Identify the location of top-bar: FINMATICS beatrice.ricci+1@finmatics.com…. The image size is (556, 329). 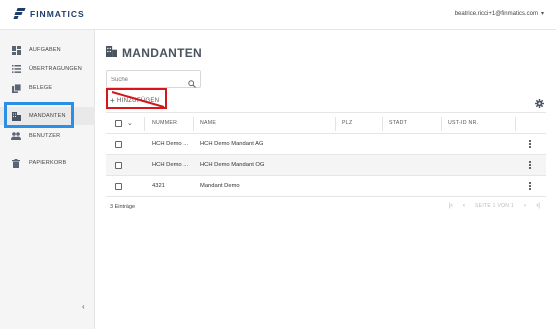
(278, 15).